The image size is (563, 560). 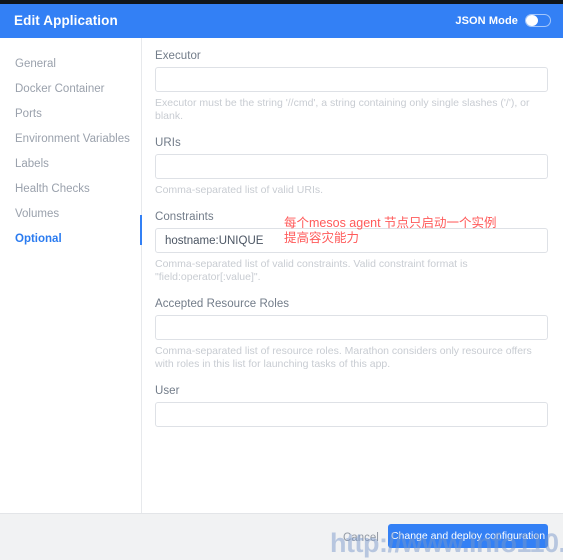 I want to click on field-uris: URIs Comma-separated list of valid URIs., so click(x=351, y=167).